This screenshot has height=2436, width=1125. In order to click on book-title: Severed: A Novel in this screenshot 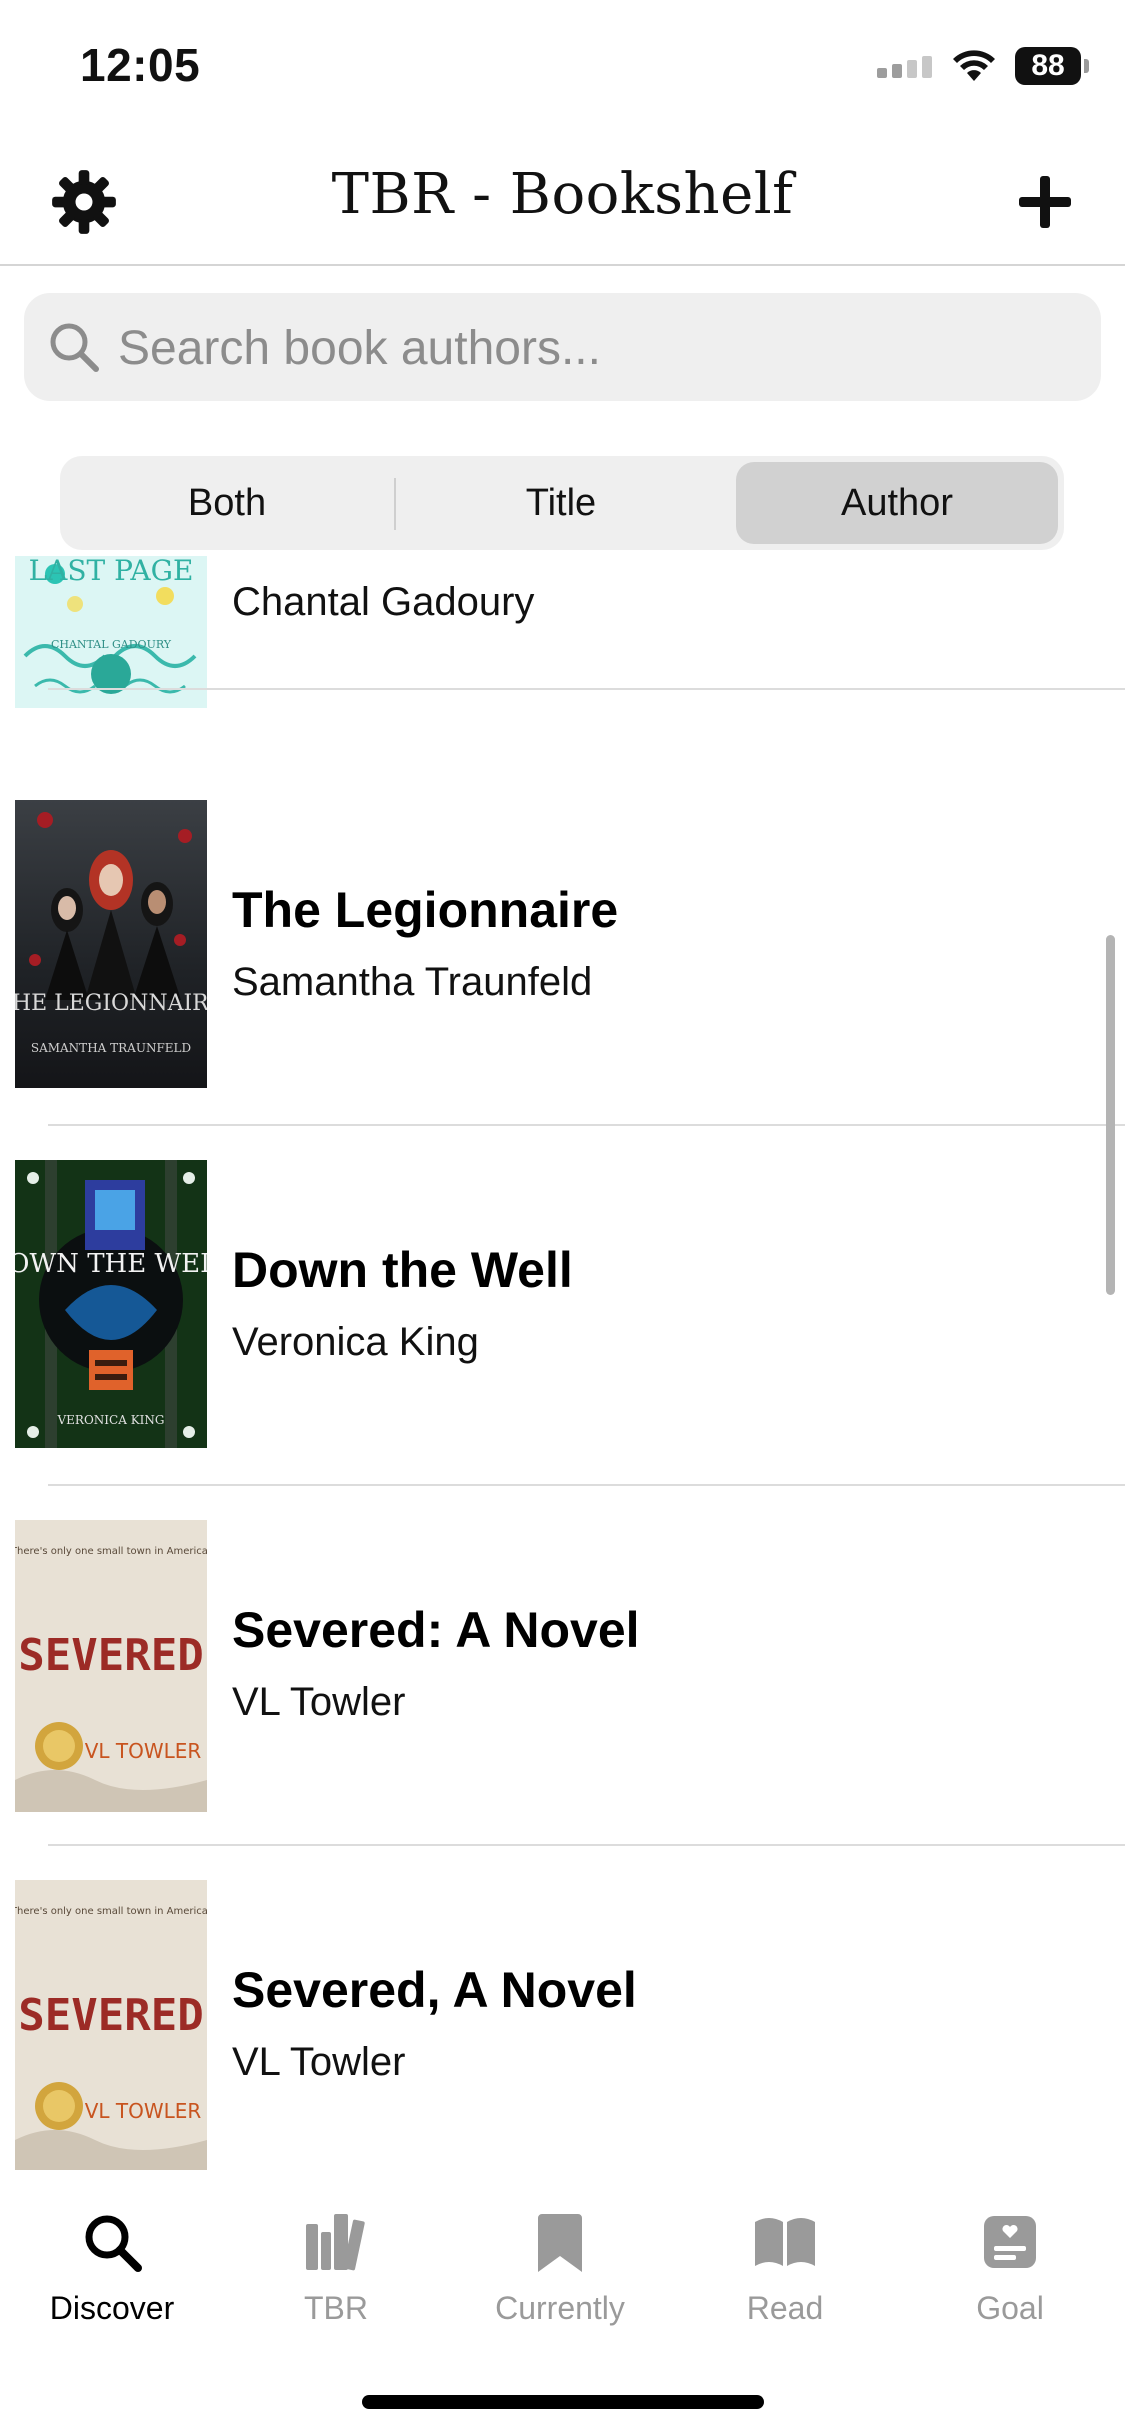, I will do `click(436, 1630)`.